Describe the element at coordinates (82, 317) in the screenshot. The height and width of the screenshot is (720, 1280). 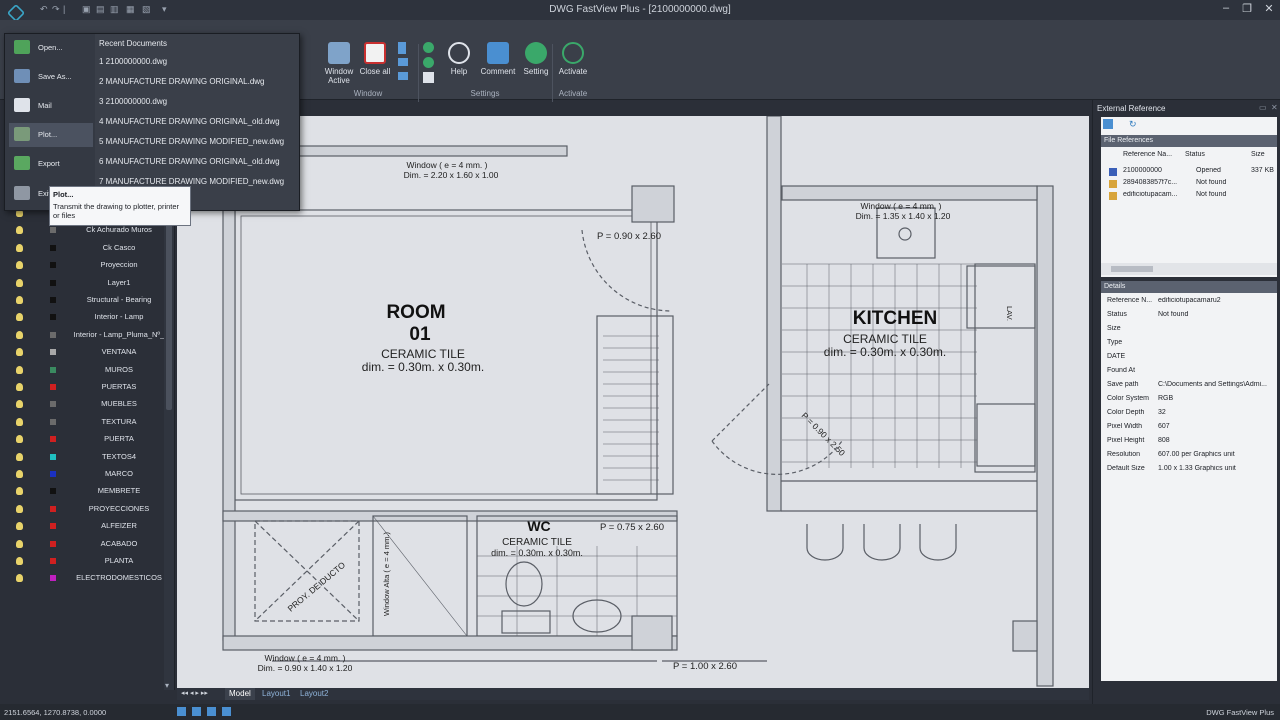
I see `layer-row: Interior - Lamp` at that location.